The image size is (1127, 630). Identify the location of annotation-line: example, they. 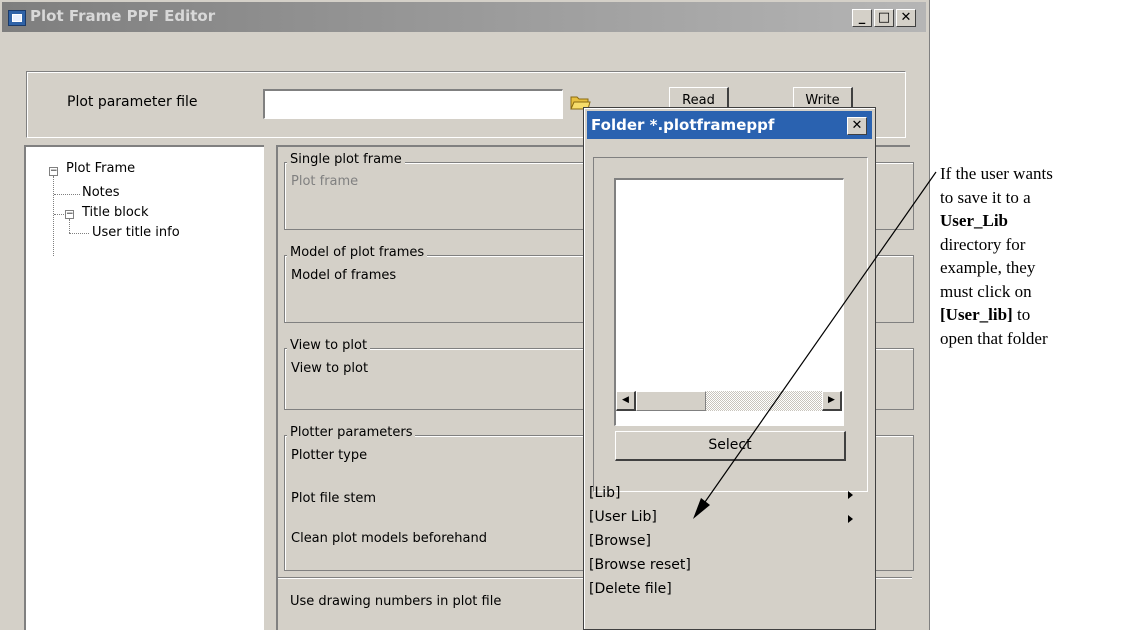
(988, 267).